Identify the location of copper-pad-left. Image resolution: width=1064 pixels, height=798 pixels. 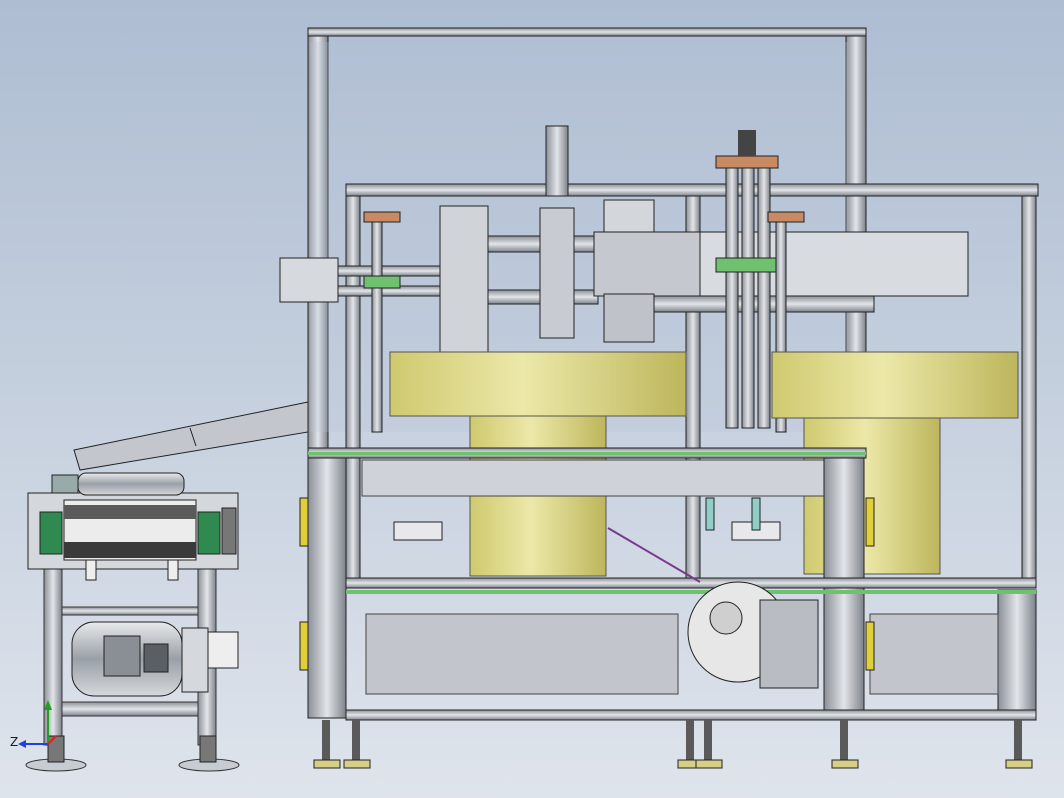
(382, 217).